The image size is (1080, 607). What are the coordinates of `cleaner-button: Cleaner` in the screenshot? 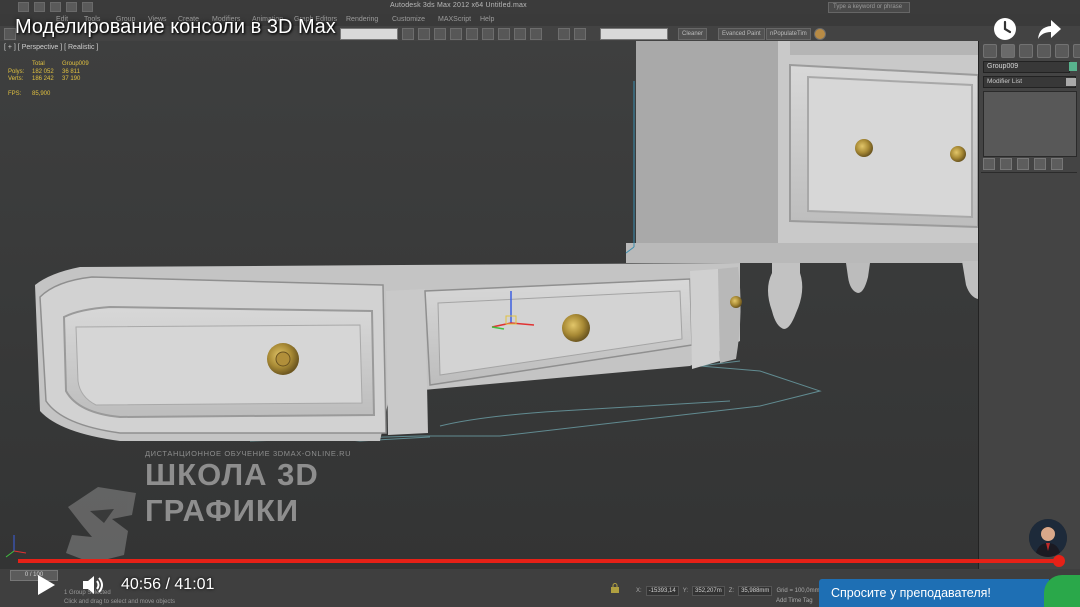 It's located at (693, 34).